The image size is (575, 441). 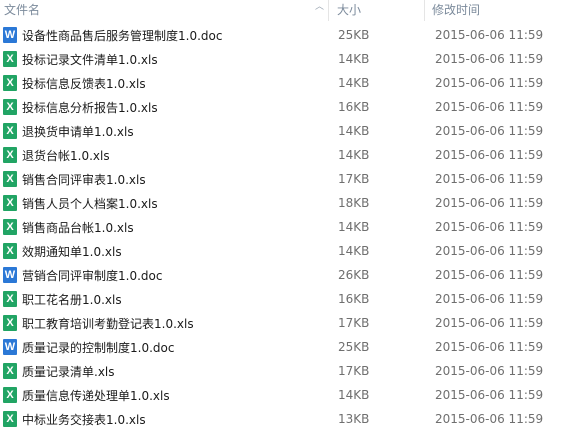 What do you see at coordinates (92, 275) in the screenshot?
I see `file-name: 营销合同评审制度1.0.doc` at bounding box center [92, 275].